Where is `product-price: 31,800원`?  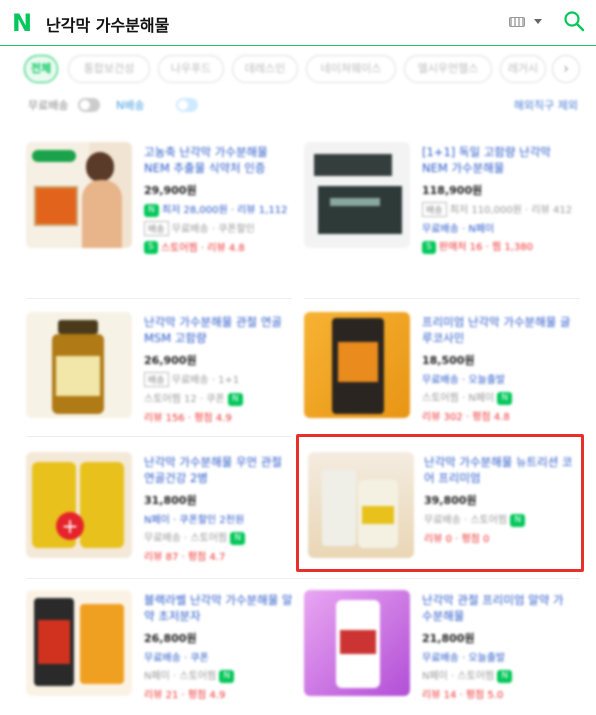
product-price: 31,800원 is located at coordinates (170, 500).